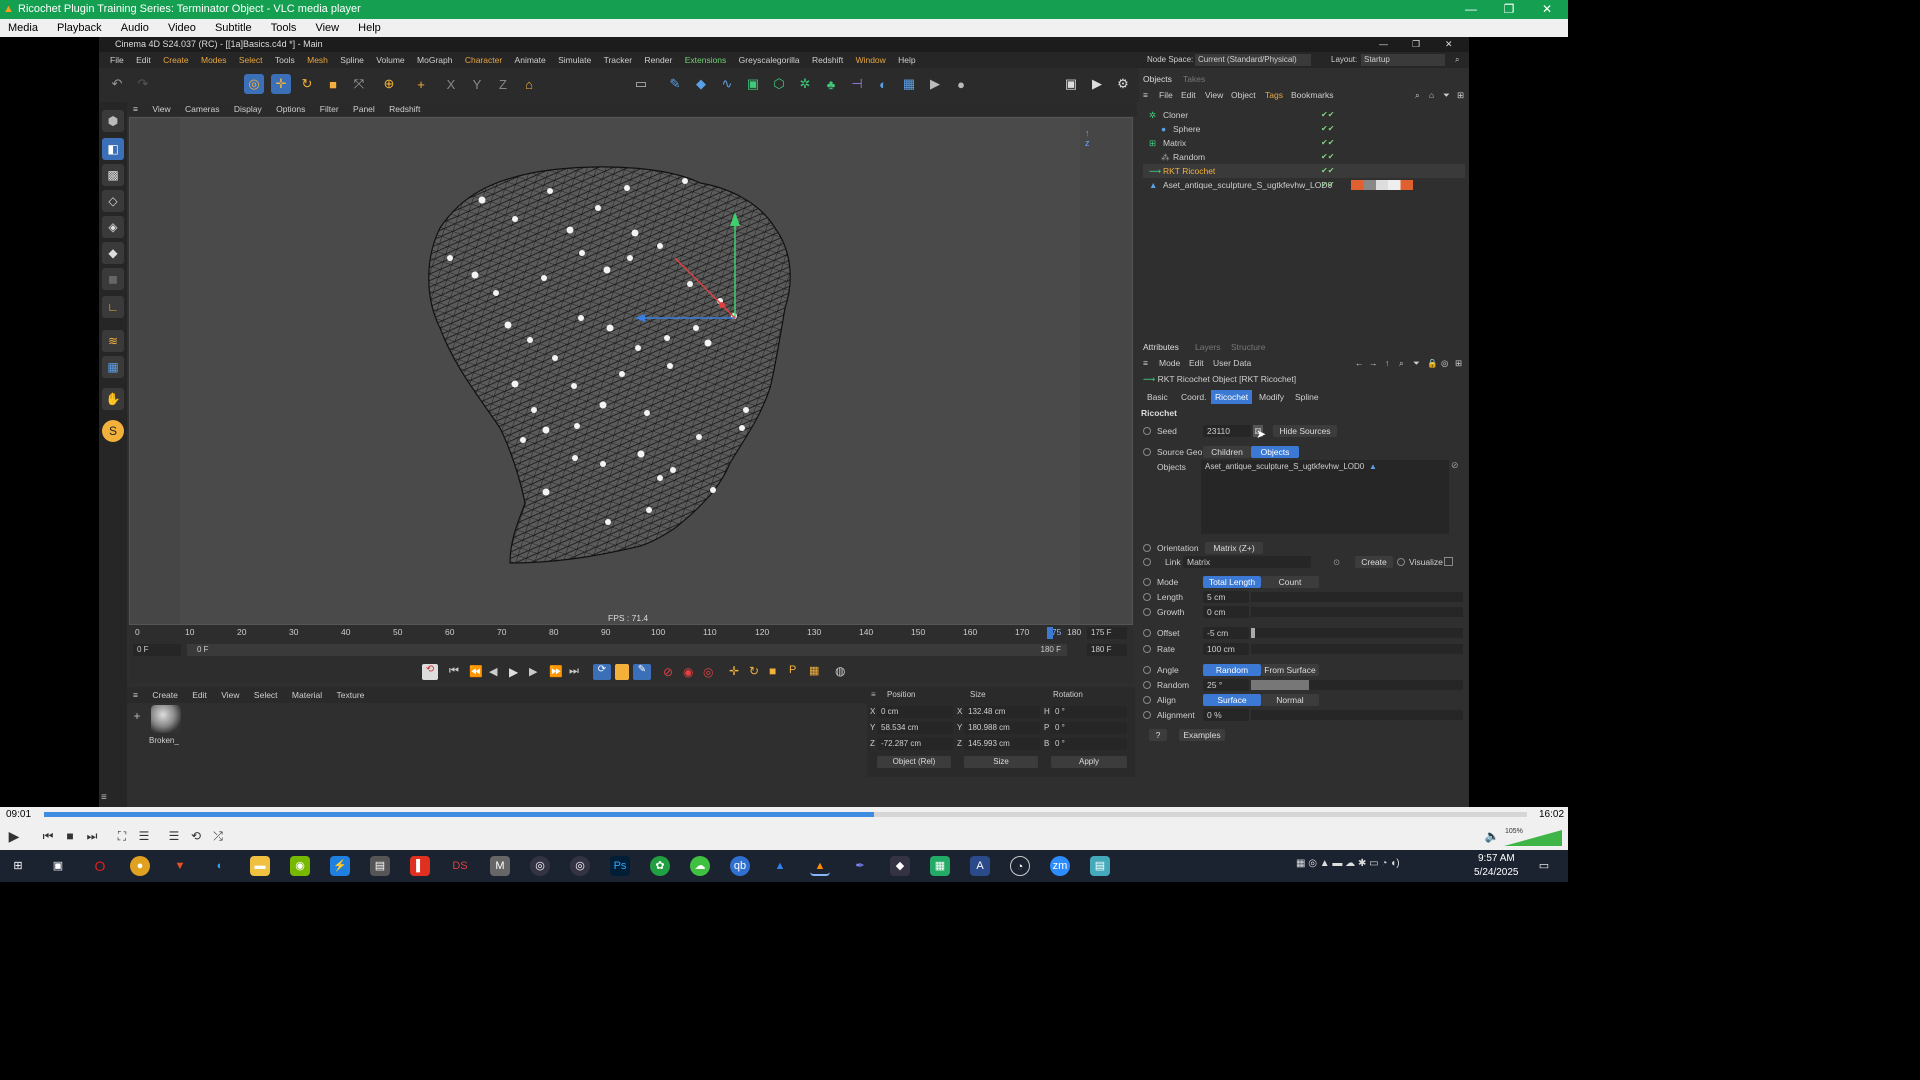  I want to click on loop-icon: ⟳, so click(602, 672).